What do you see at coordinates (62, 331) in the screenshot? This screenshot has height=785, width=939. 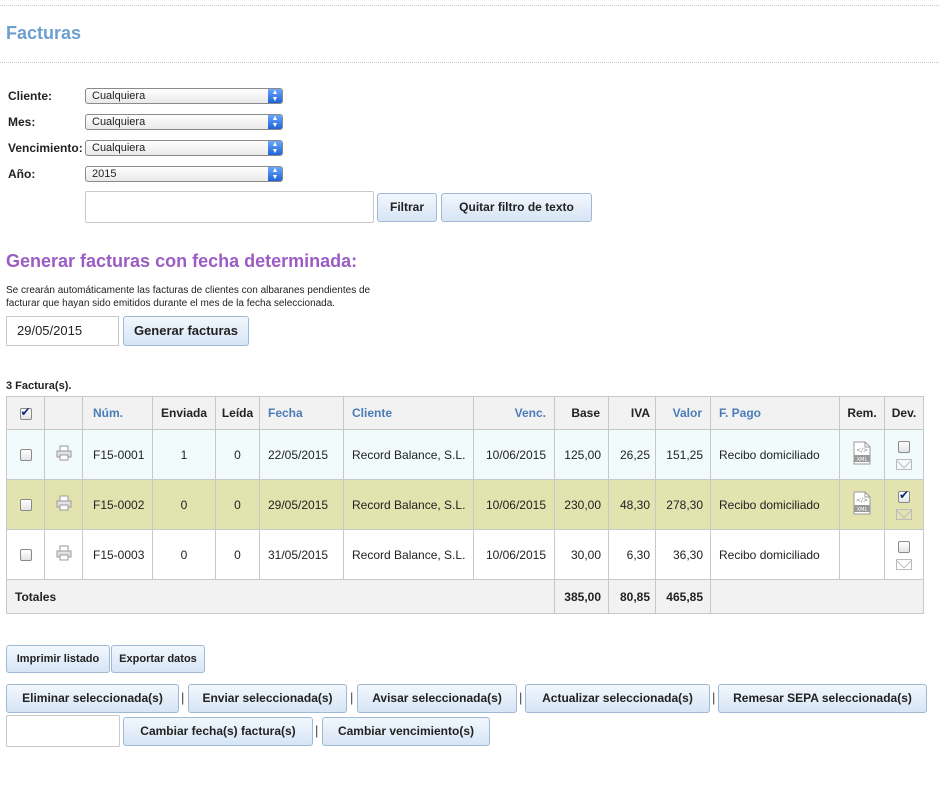 I see `generate-date-input: 29/05/2015` at bounding box center [62, 331].